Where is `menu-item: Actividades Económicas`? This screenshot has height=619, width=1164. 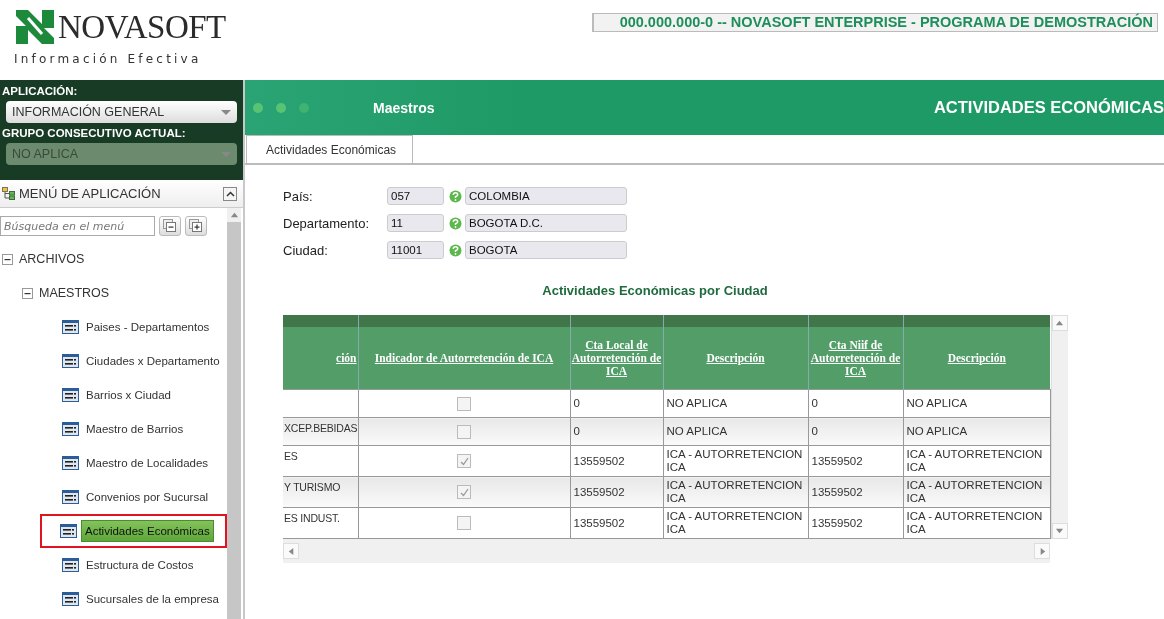
menu-item: Actividades Económicas is located at coordinates (147, 531).